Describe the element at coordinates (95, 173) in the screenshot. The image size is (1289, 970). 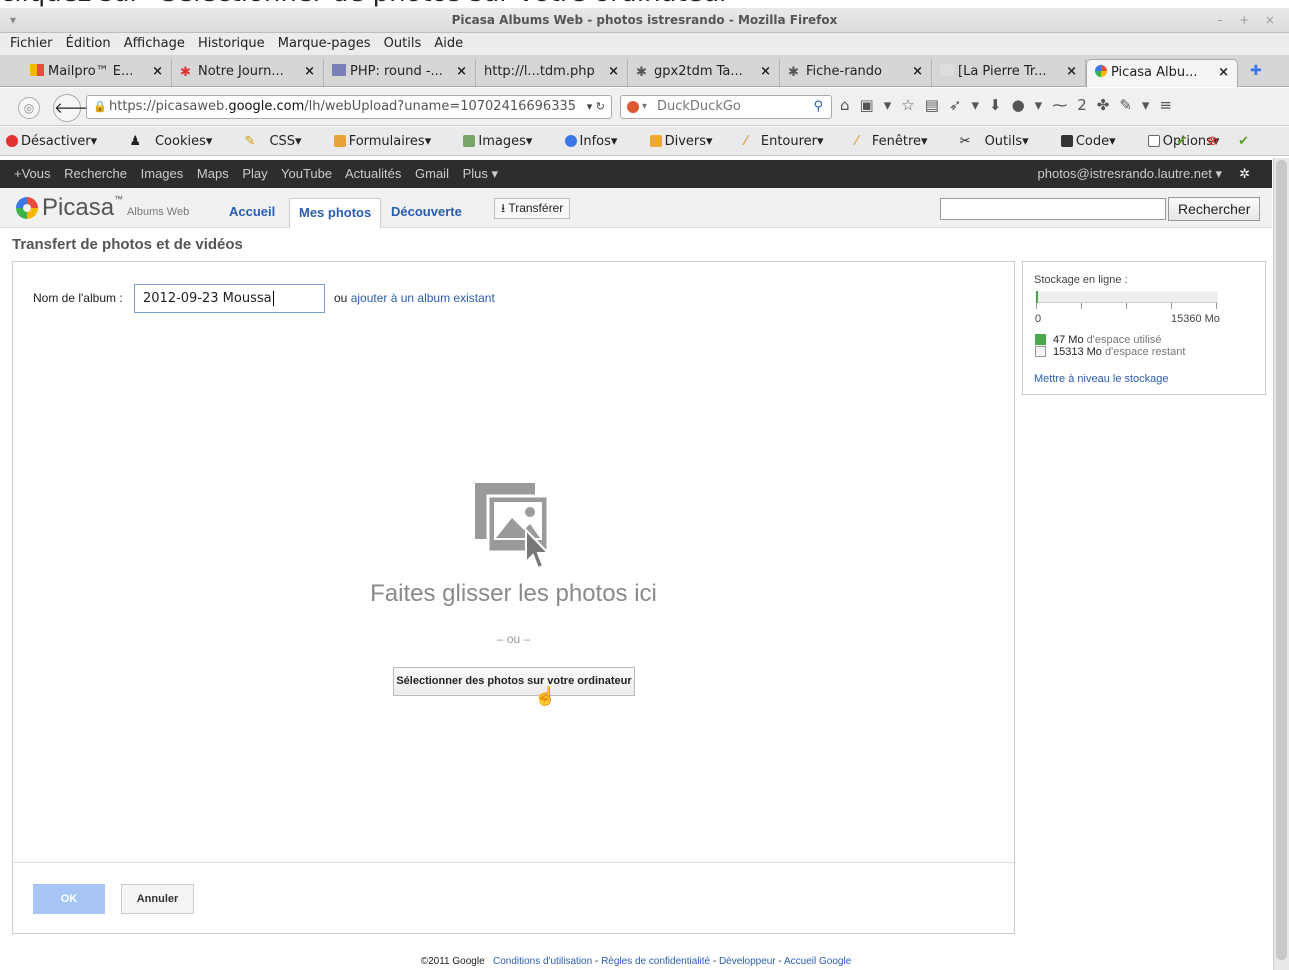
I see `gbar-search: Recherche` at that location.